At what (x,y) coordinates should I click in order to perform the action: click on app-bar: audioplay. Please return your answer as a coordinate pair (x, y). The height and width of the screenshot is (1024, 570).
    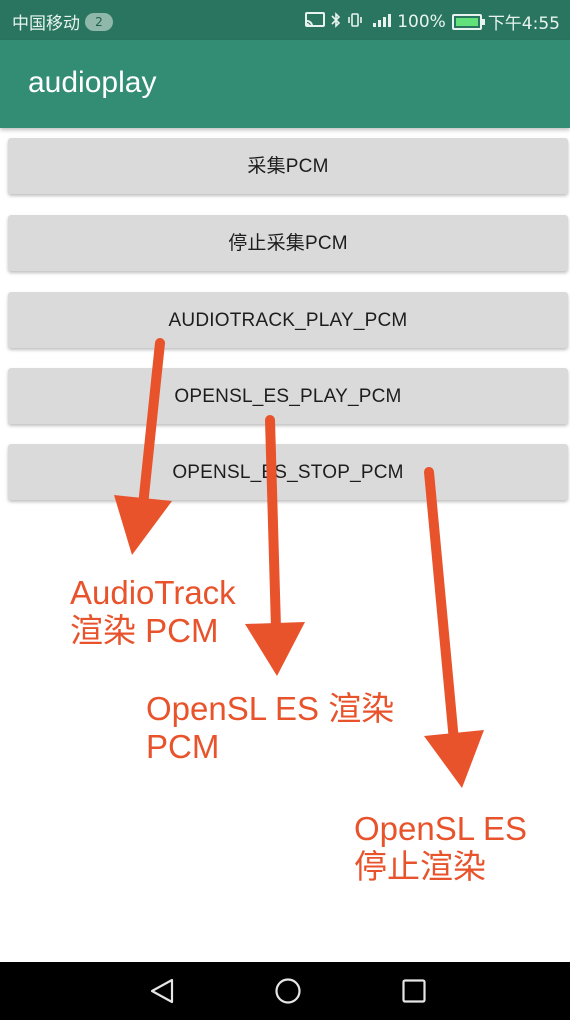
    Looking at the image, I should click on (285, 84).